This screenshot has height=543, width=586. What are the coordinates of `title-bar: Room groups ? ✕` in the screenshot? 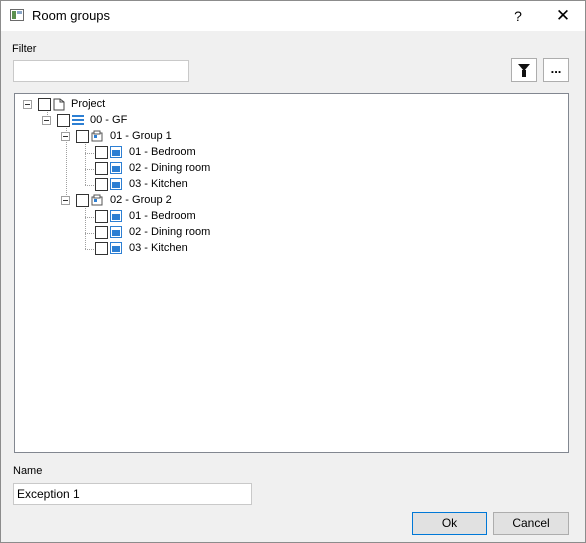 It's located at (293, 16).